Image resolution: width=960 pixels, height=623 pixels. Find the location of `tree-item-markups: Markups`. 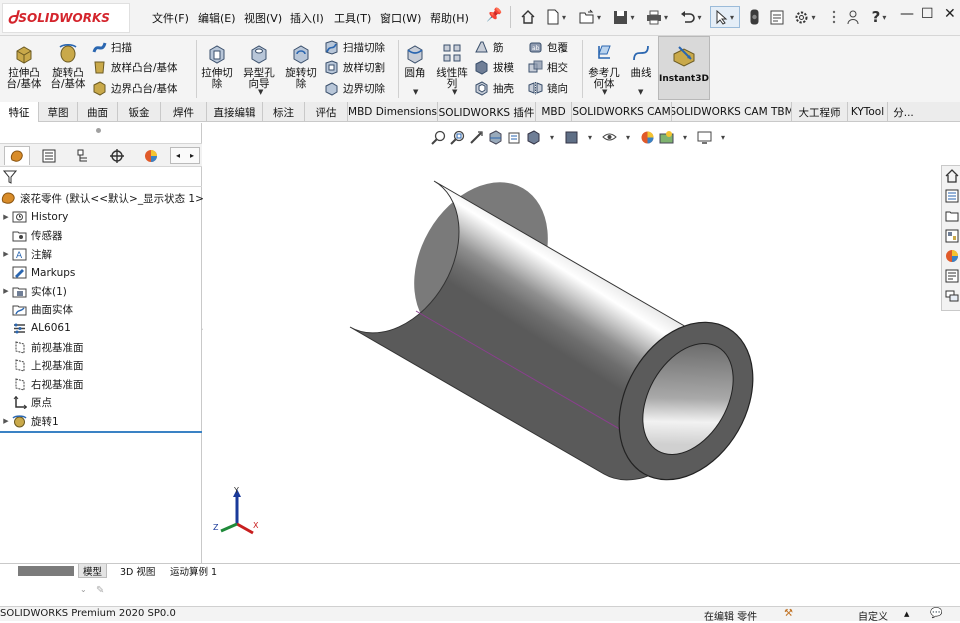

tree-item-markups: Markups is located at coordinates (101, 272).